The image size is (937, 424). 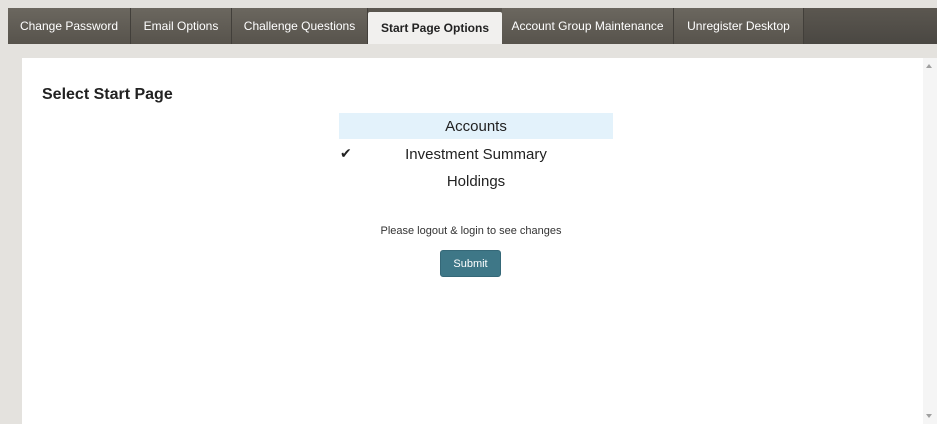 I want to click on start-page-option-investment-summary: Investment Summary, so click(x=476, y=154).